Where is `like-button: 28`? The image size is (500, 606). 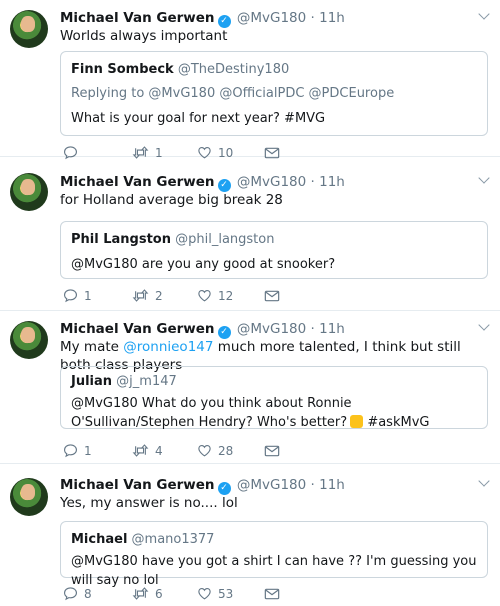 like-button: 28 is located at coordinates (215, 451).